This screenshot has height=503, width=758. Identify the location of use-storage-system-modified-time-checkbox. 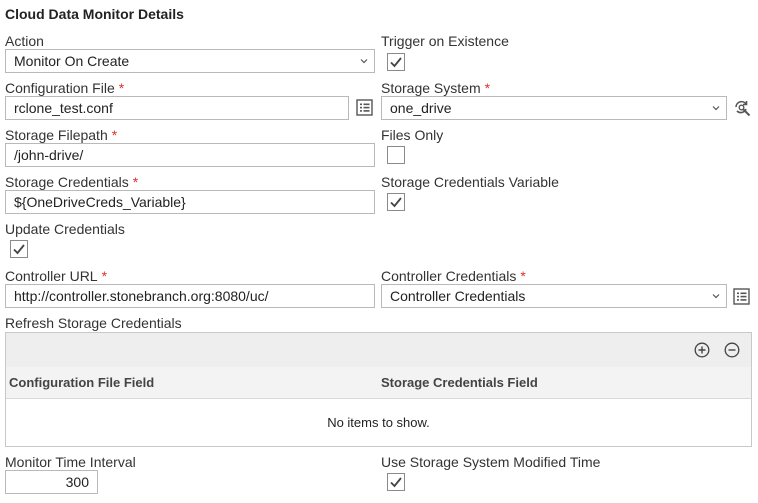
(396, 482).